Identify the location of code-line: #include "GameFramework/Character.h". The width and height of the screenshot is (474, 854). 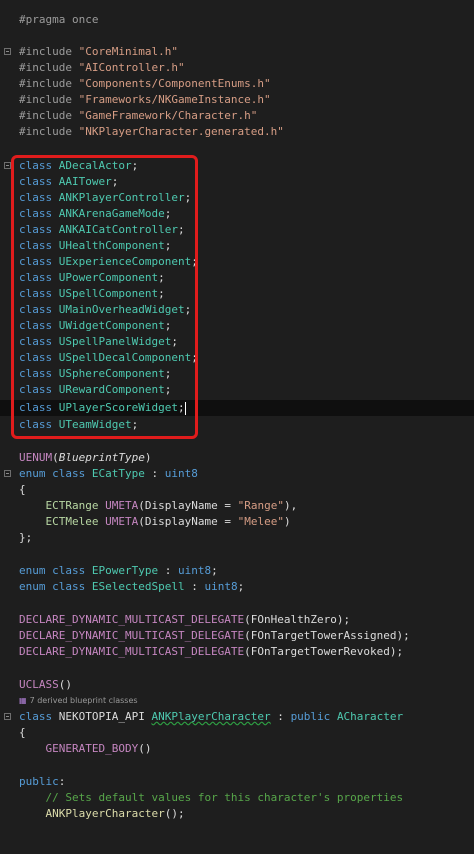
(237, 116).